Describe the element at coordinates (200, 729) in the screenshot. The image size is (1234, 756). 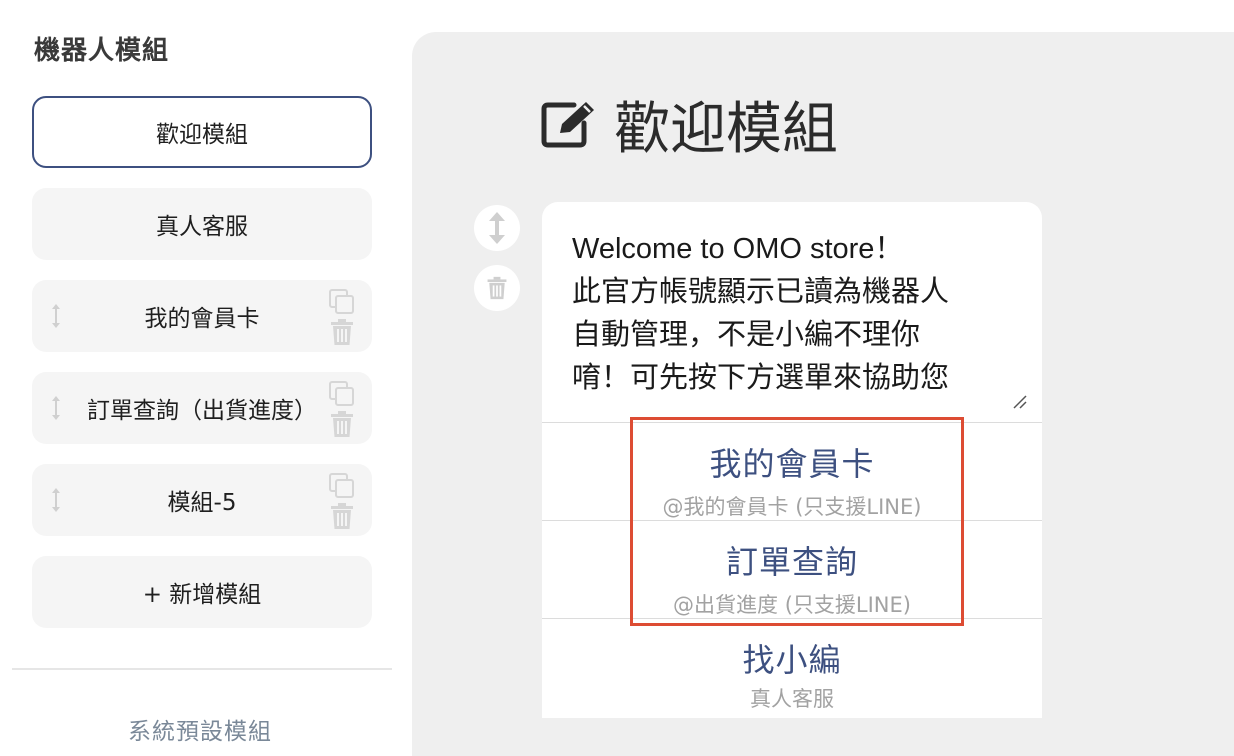
I see `system-default-modules-link: 系統預設模組` at that location.